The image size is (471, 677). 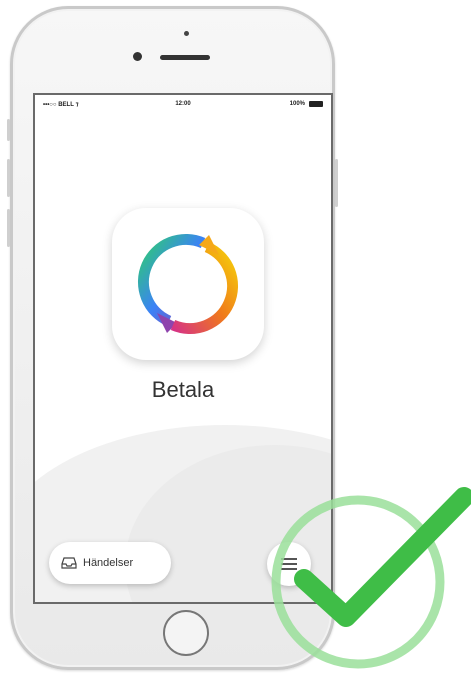 I want to click on battery-icon, so click(x=316, y=104).